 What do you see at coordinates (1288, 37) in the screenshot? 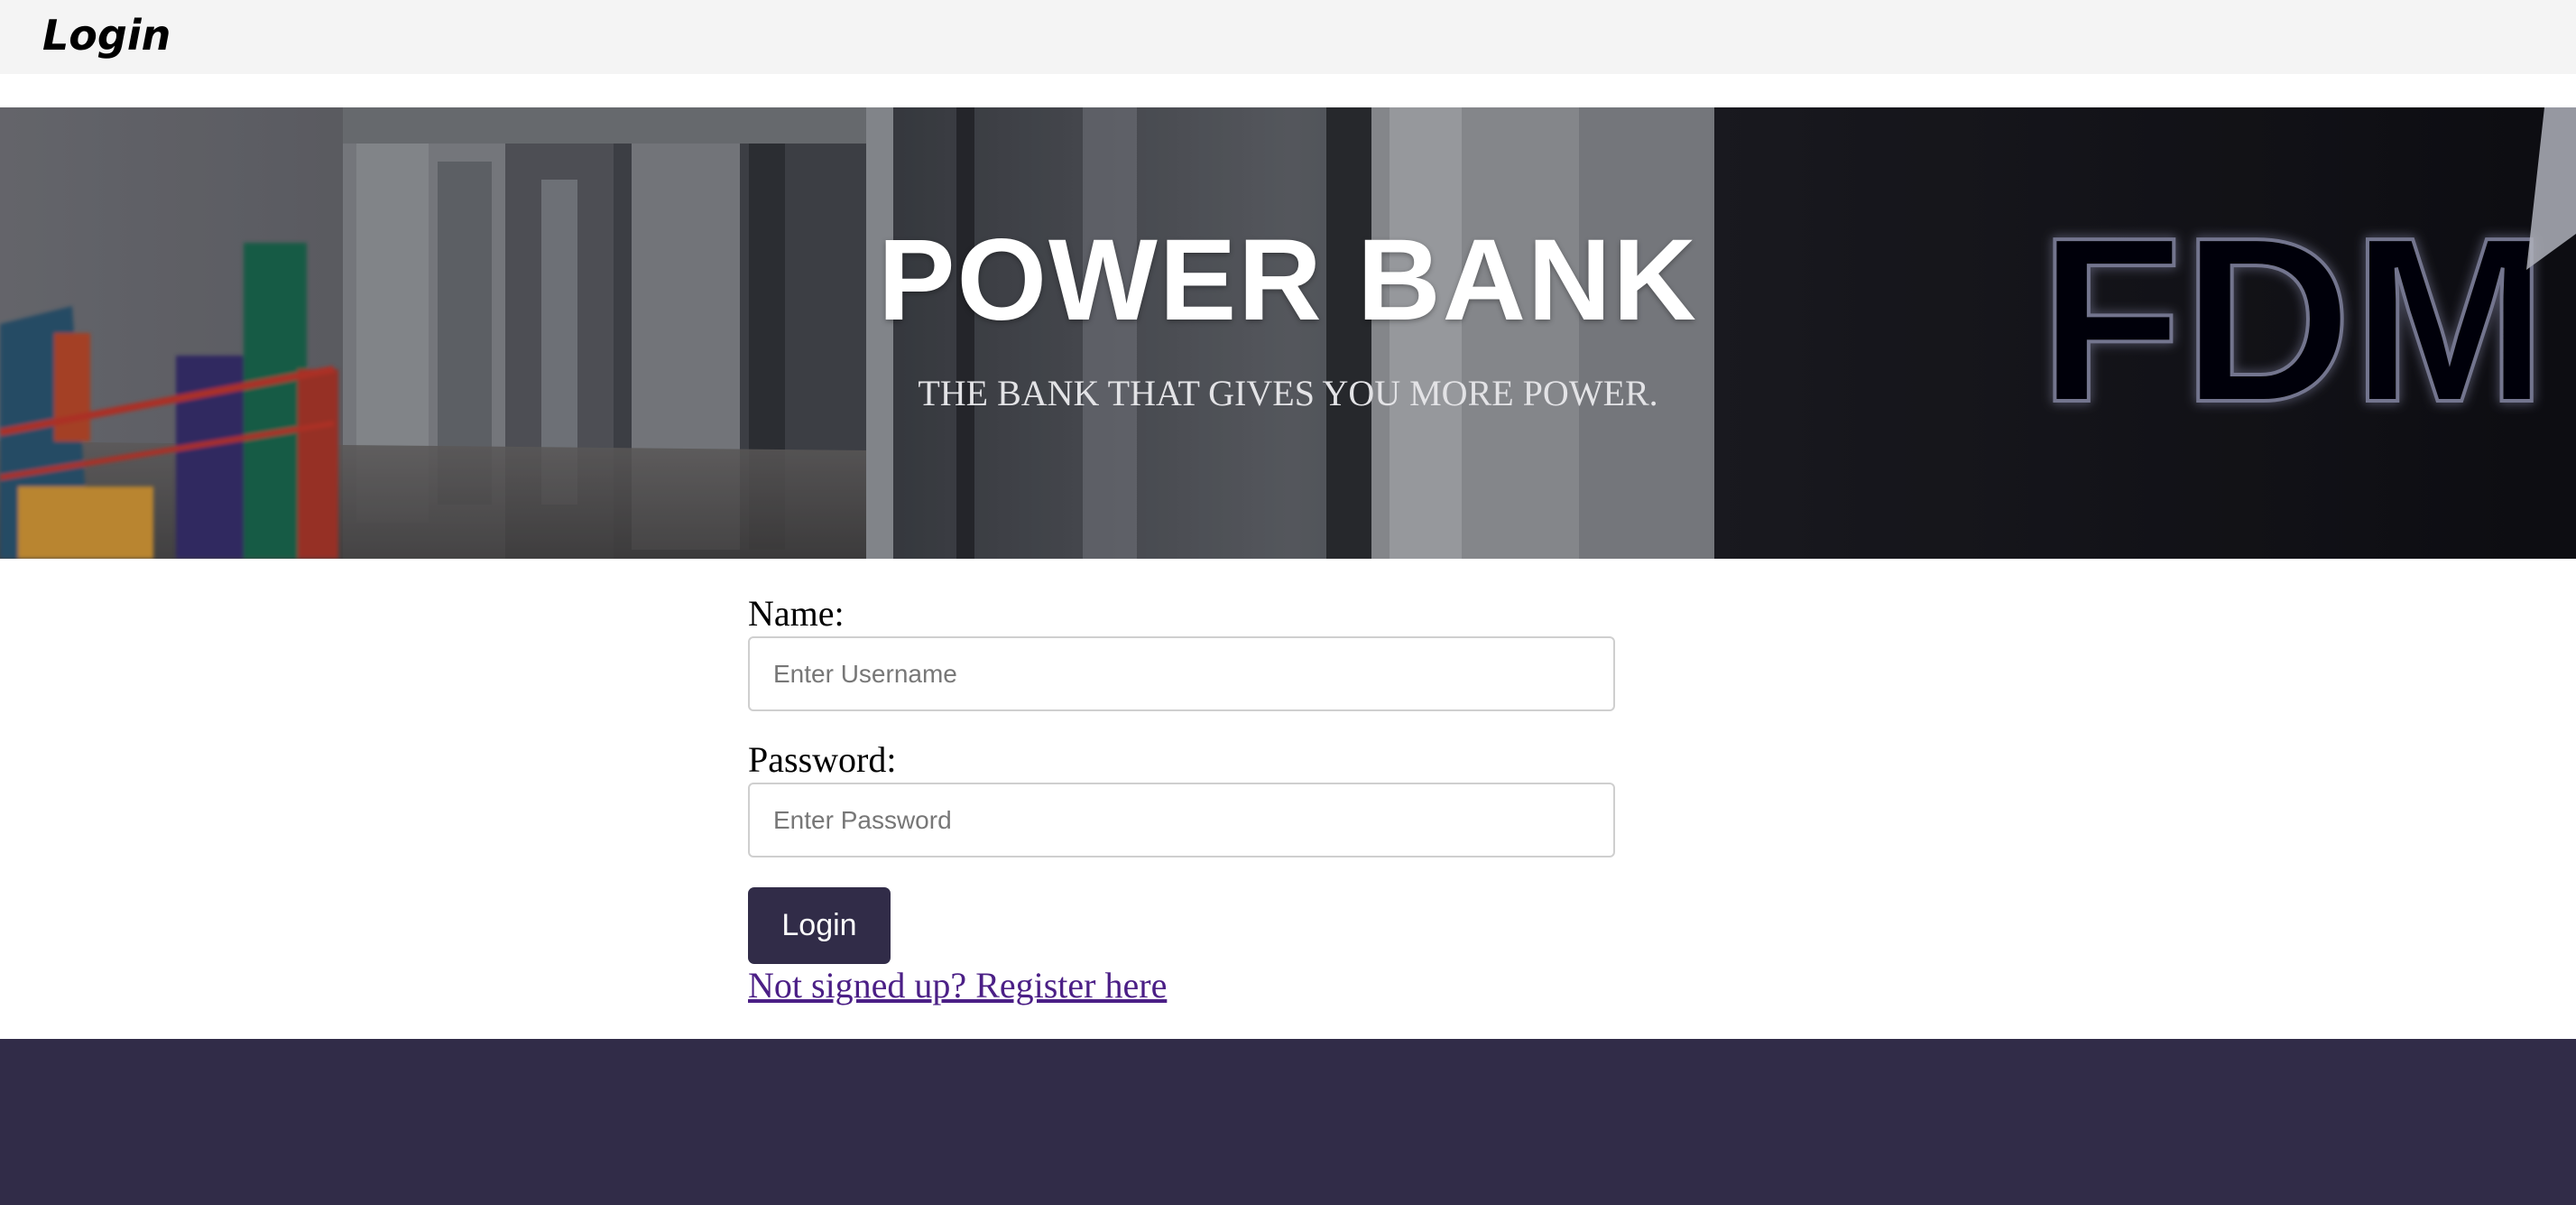
I see `top-header: Login` at bounding box center [1288, 37].